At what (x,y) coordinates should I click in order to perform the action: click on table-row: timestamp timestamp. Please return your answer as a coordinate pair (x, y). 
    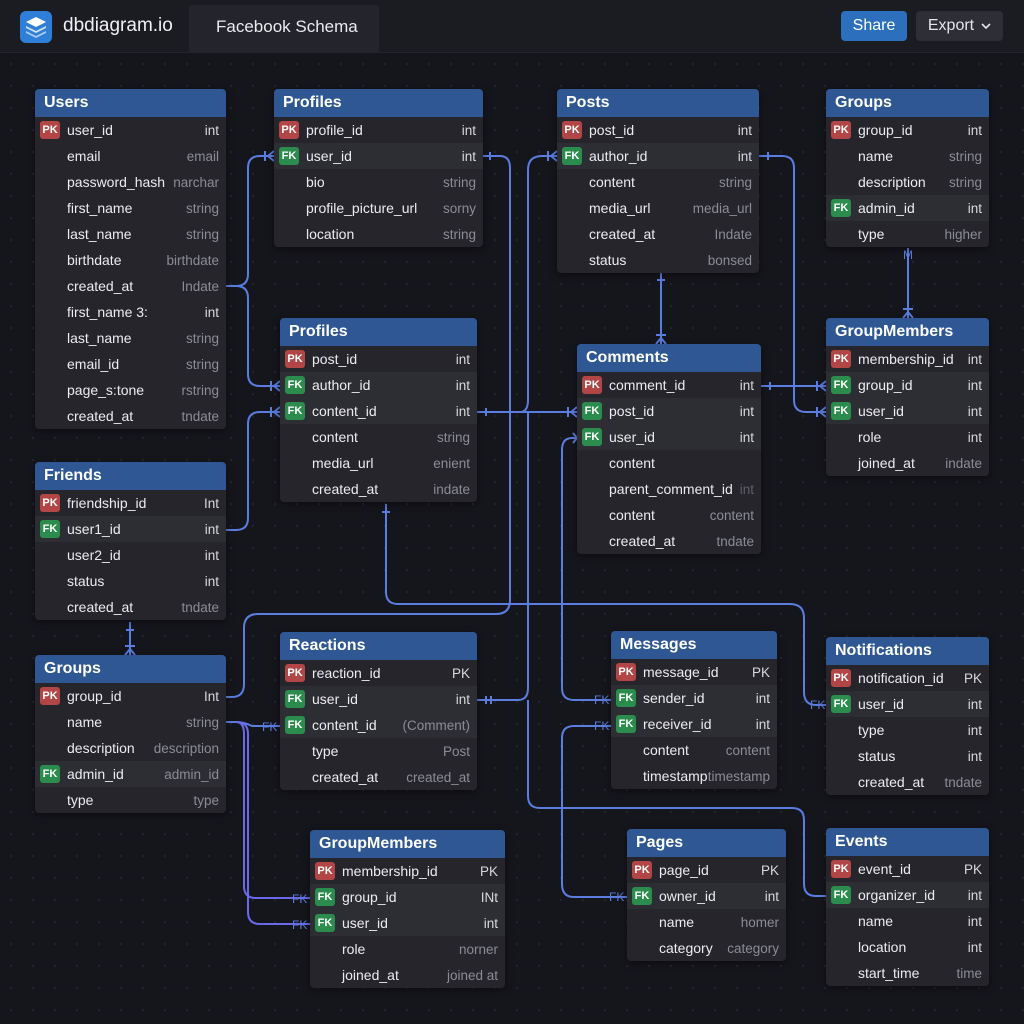
    Looking at the image, I should click on (694, 776).